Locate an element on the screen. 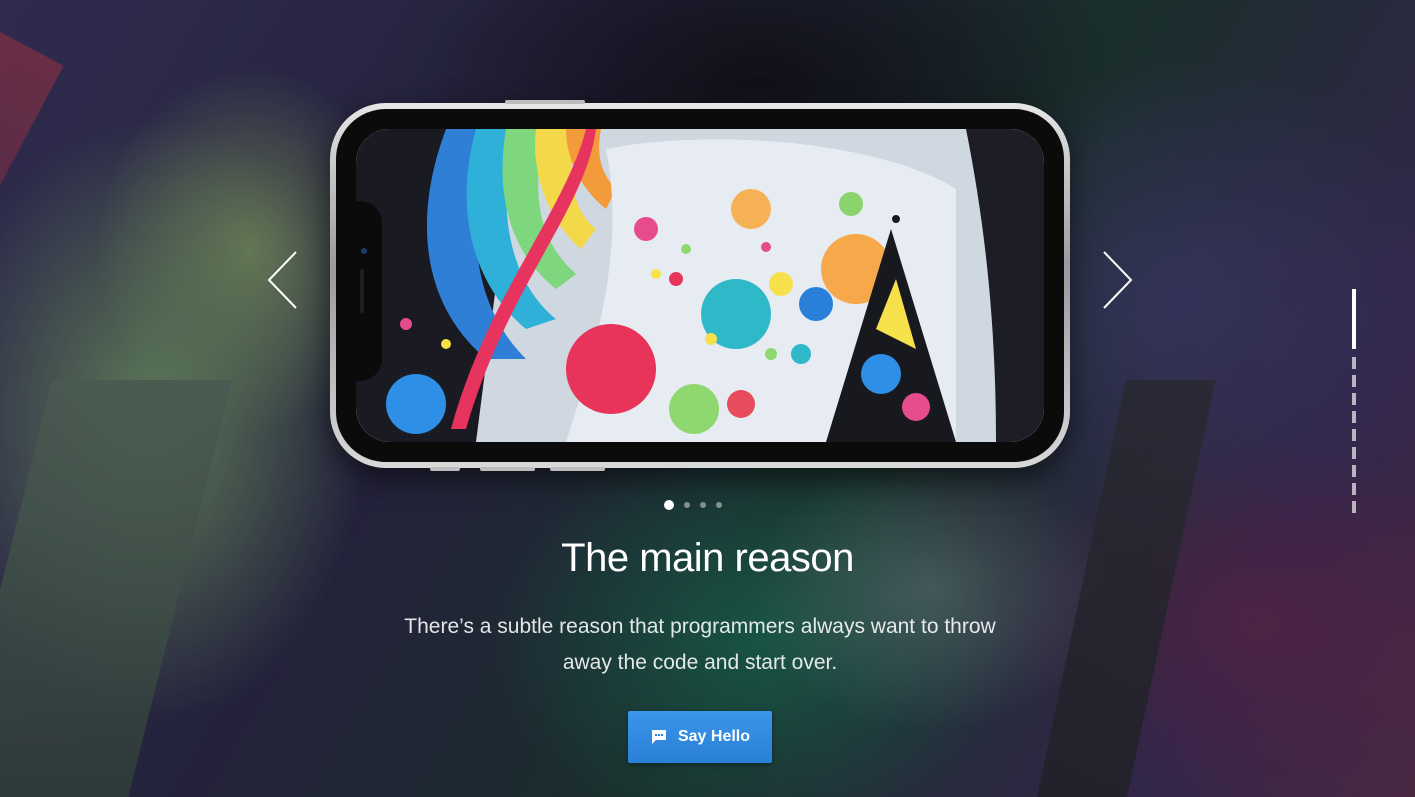 This screenshot has width=1415, height=797. next-slide-button is located at coordinates (1118, 280).